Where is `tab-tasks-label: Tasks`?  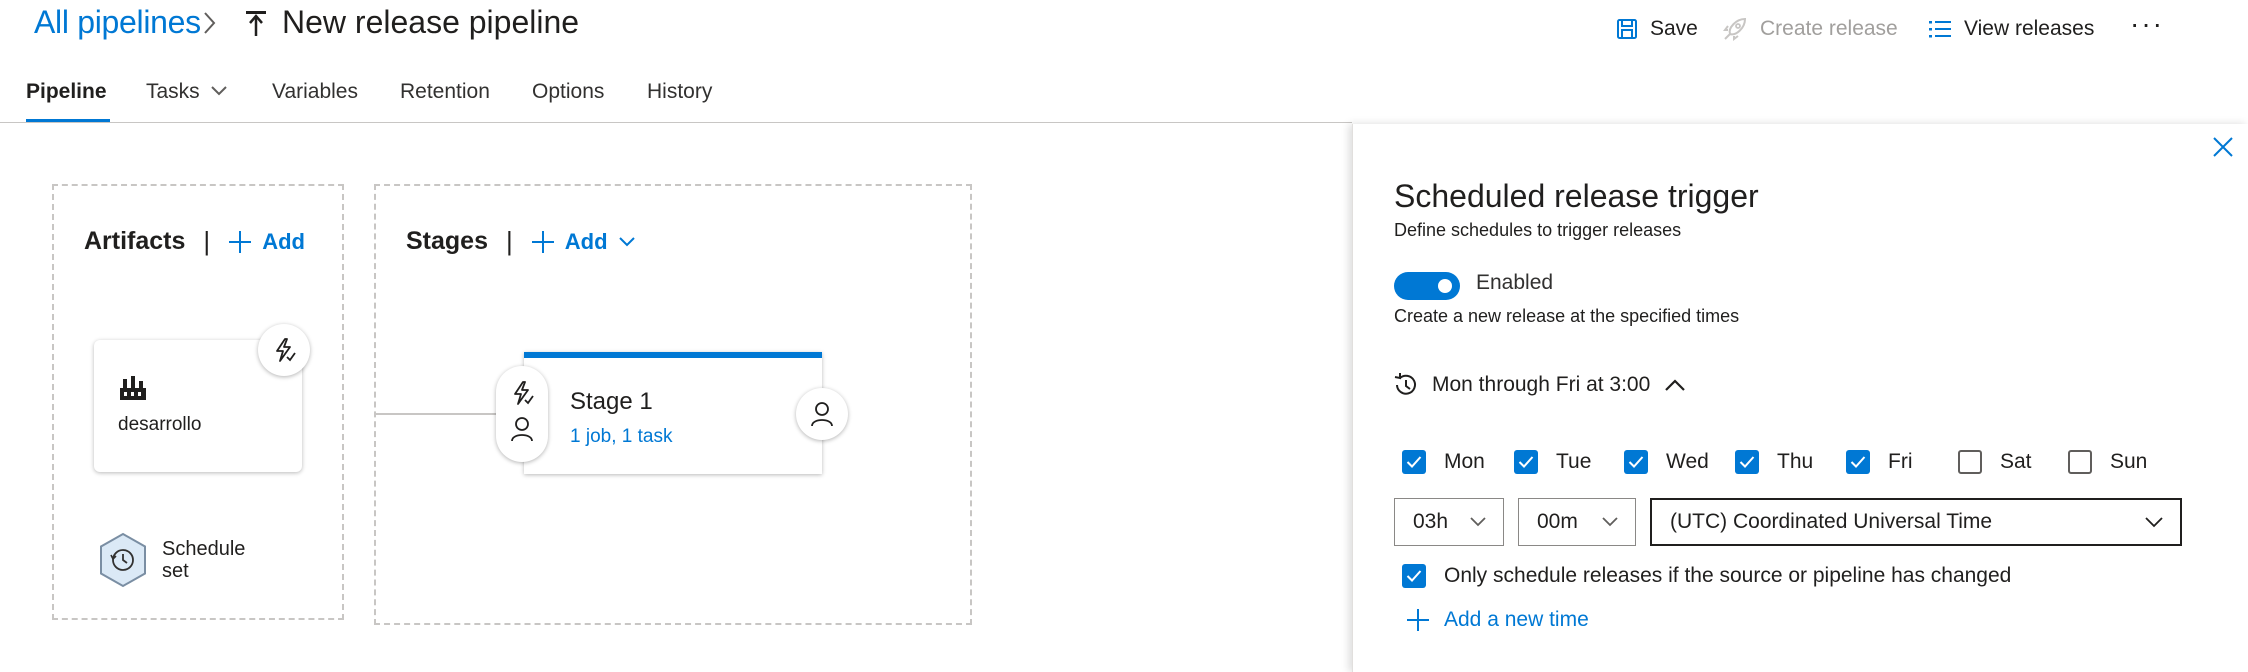 tab-tasks-label: Tasks is located at coordinates (173, 91).